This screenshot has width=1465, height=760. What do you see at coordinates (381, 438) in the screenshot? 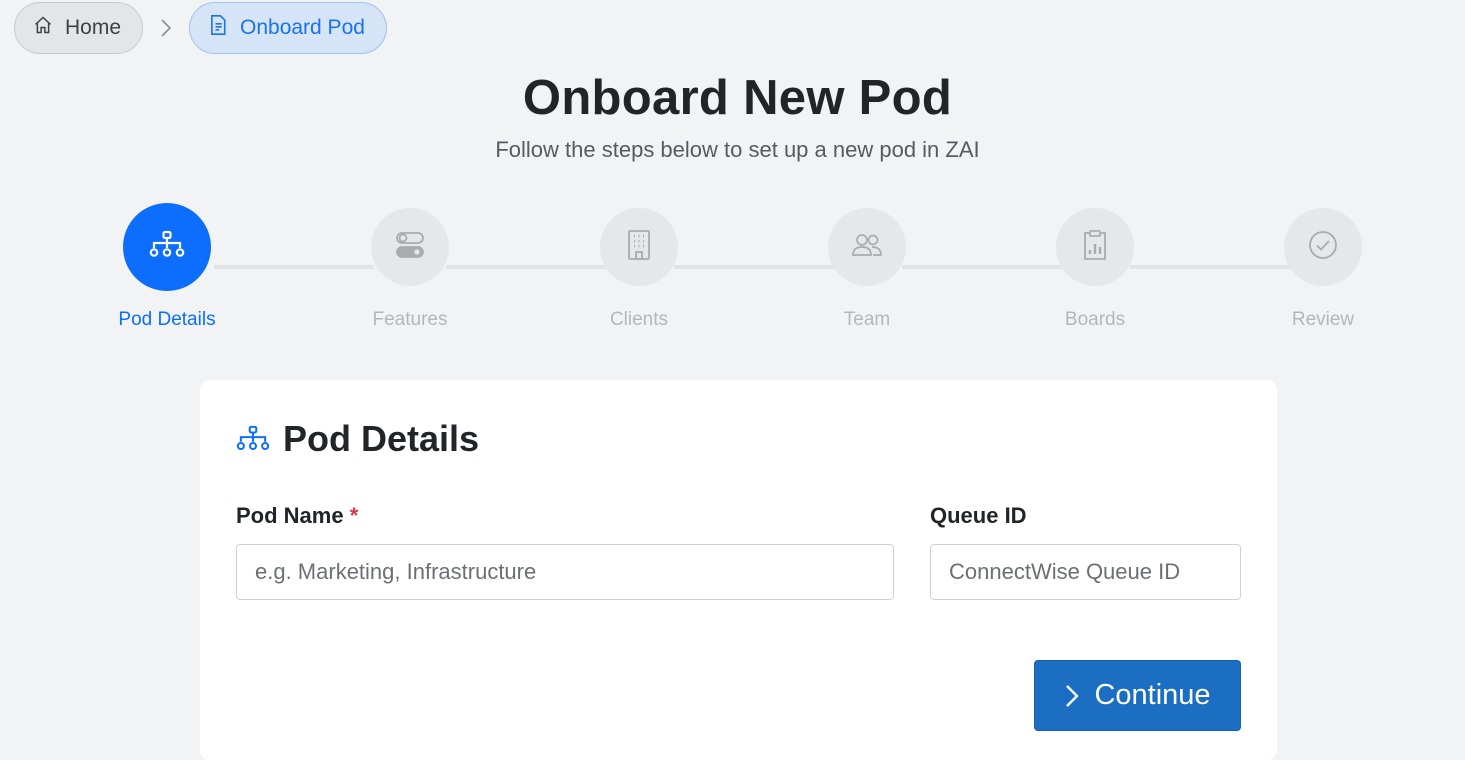
I see `card-title: Pod Details` at bounding box center [381, 438].